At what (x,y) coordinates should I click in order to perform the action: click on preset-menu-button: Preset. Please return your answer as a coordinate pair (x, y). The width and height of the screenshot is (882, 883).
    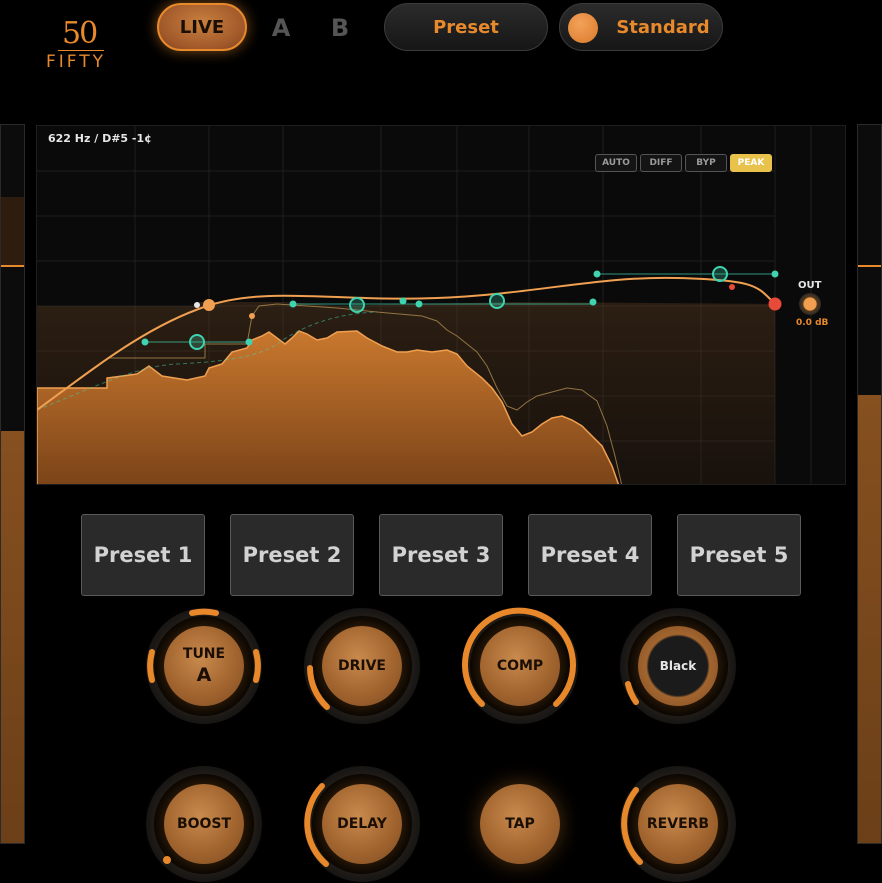
    Looking at the image, I should click on (466, 27).